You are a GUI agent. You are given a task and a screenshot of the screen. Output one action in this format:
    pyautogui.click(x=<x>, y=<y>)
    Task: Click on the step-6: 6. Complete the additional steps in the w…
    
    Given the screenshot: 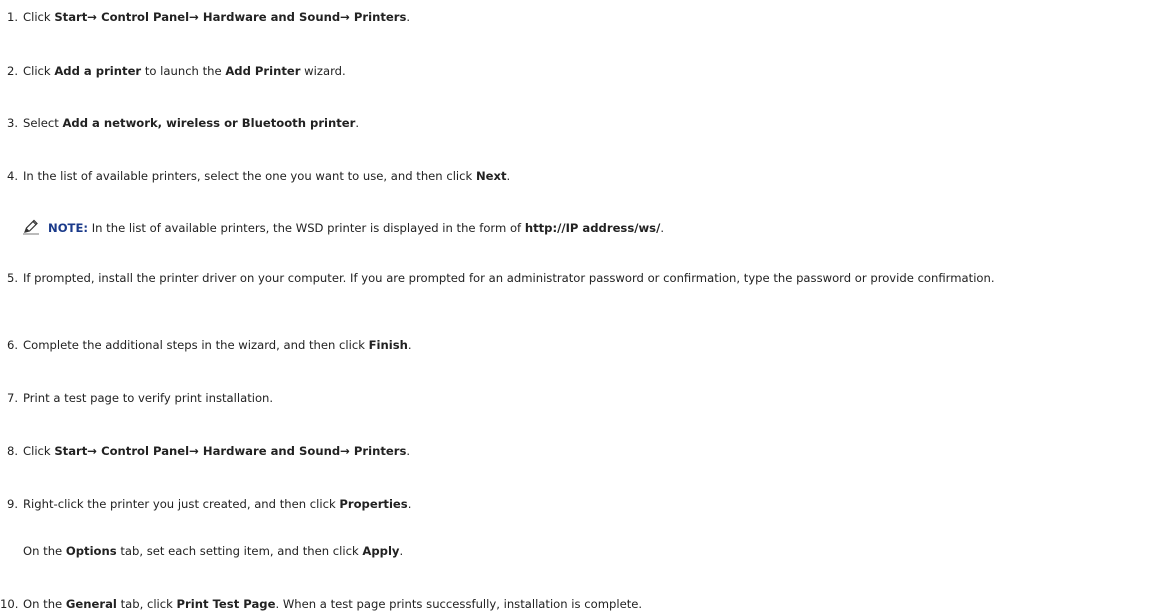 What is the action you would take?
    pyautogui.click(x=206, y=345)
    